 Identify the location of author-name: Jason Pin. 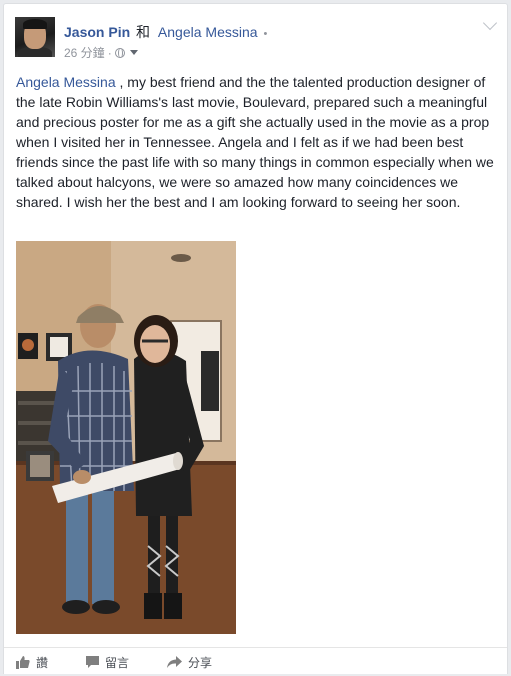
(97, 32).